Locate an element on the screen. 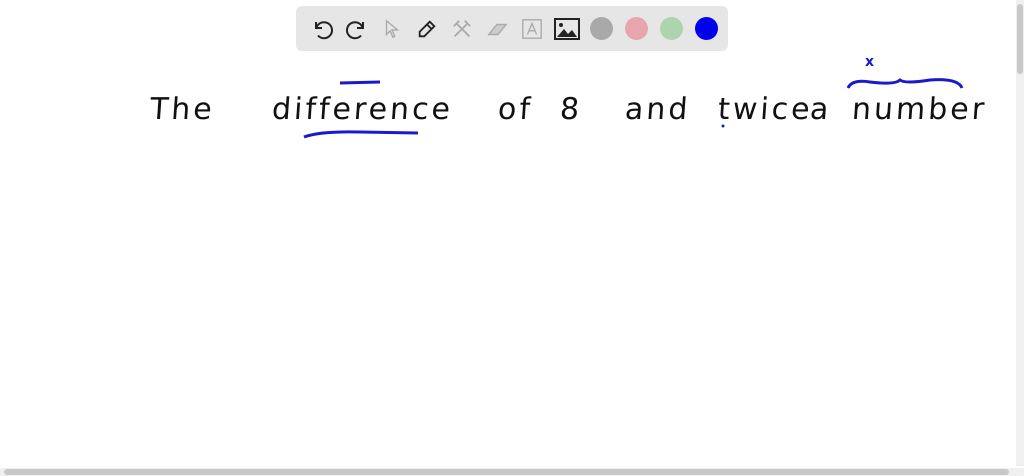  dot-mark is located at coordinates (723, 126).